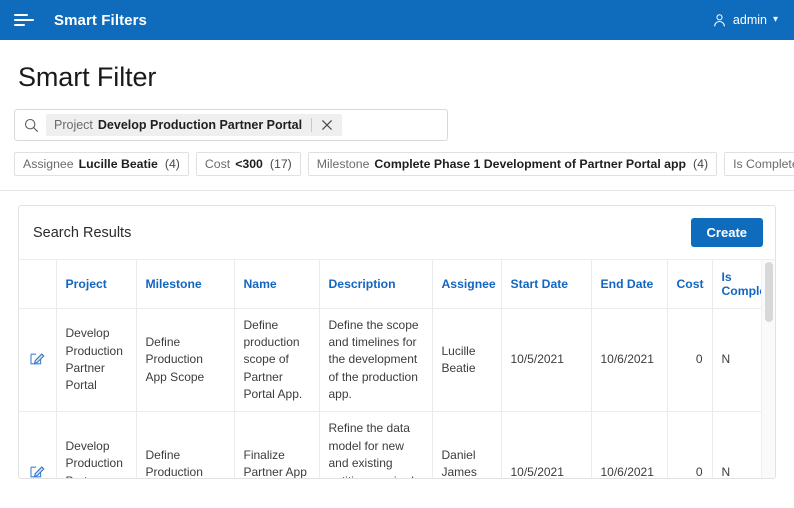  Describe the element at coordinates (73, 125) in the screenshot. I see `search-token-label: Project` at that location.